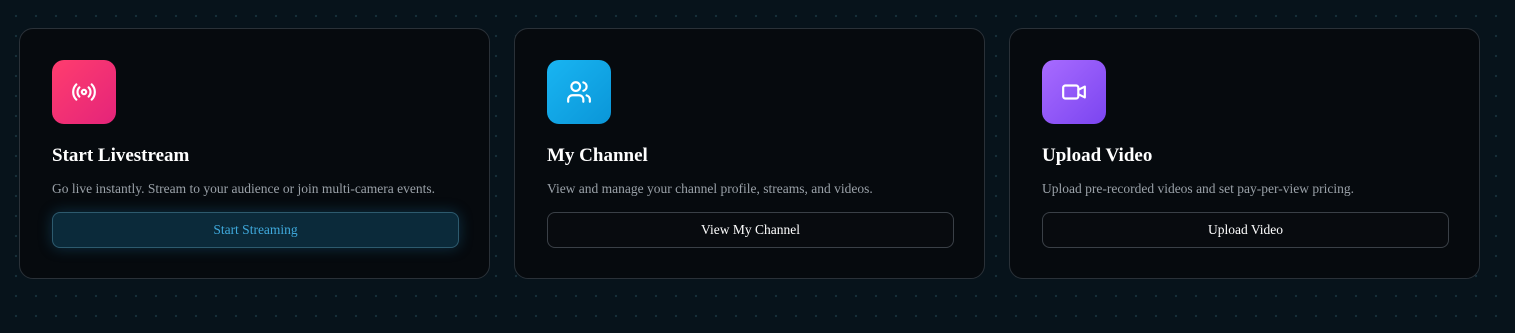  I want to click on card-title: Upload Video, so click(1097, 155).